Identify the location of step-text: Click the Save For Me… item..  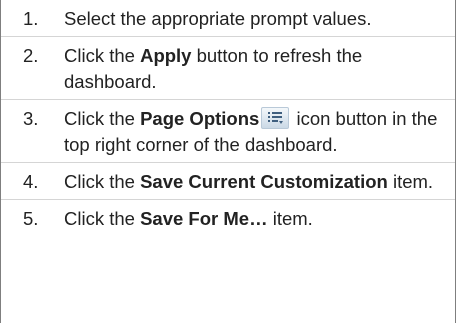
(253, 219).